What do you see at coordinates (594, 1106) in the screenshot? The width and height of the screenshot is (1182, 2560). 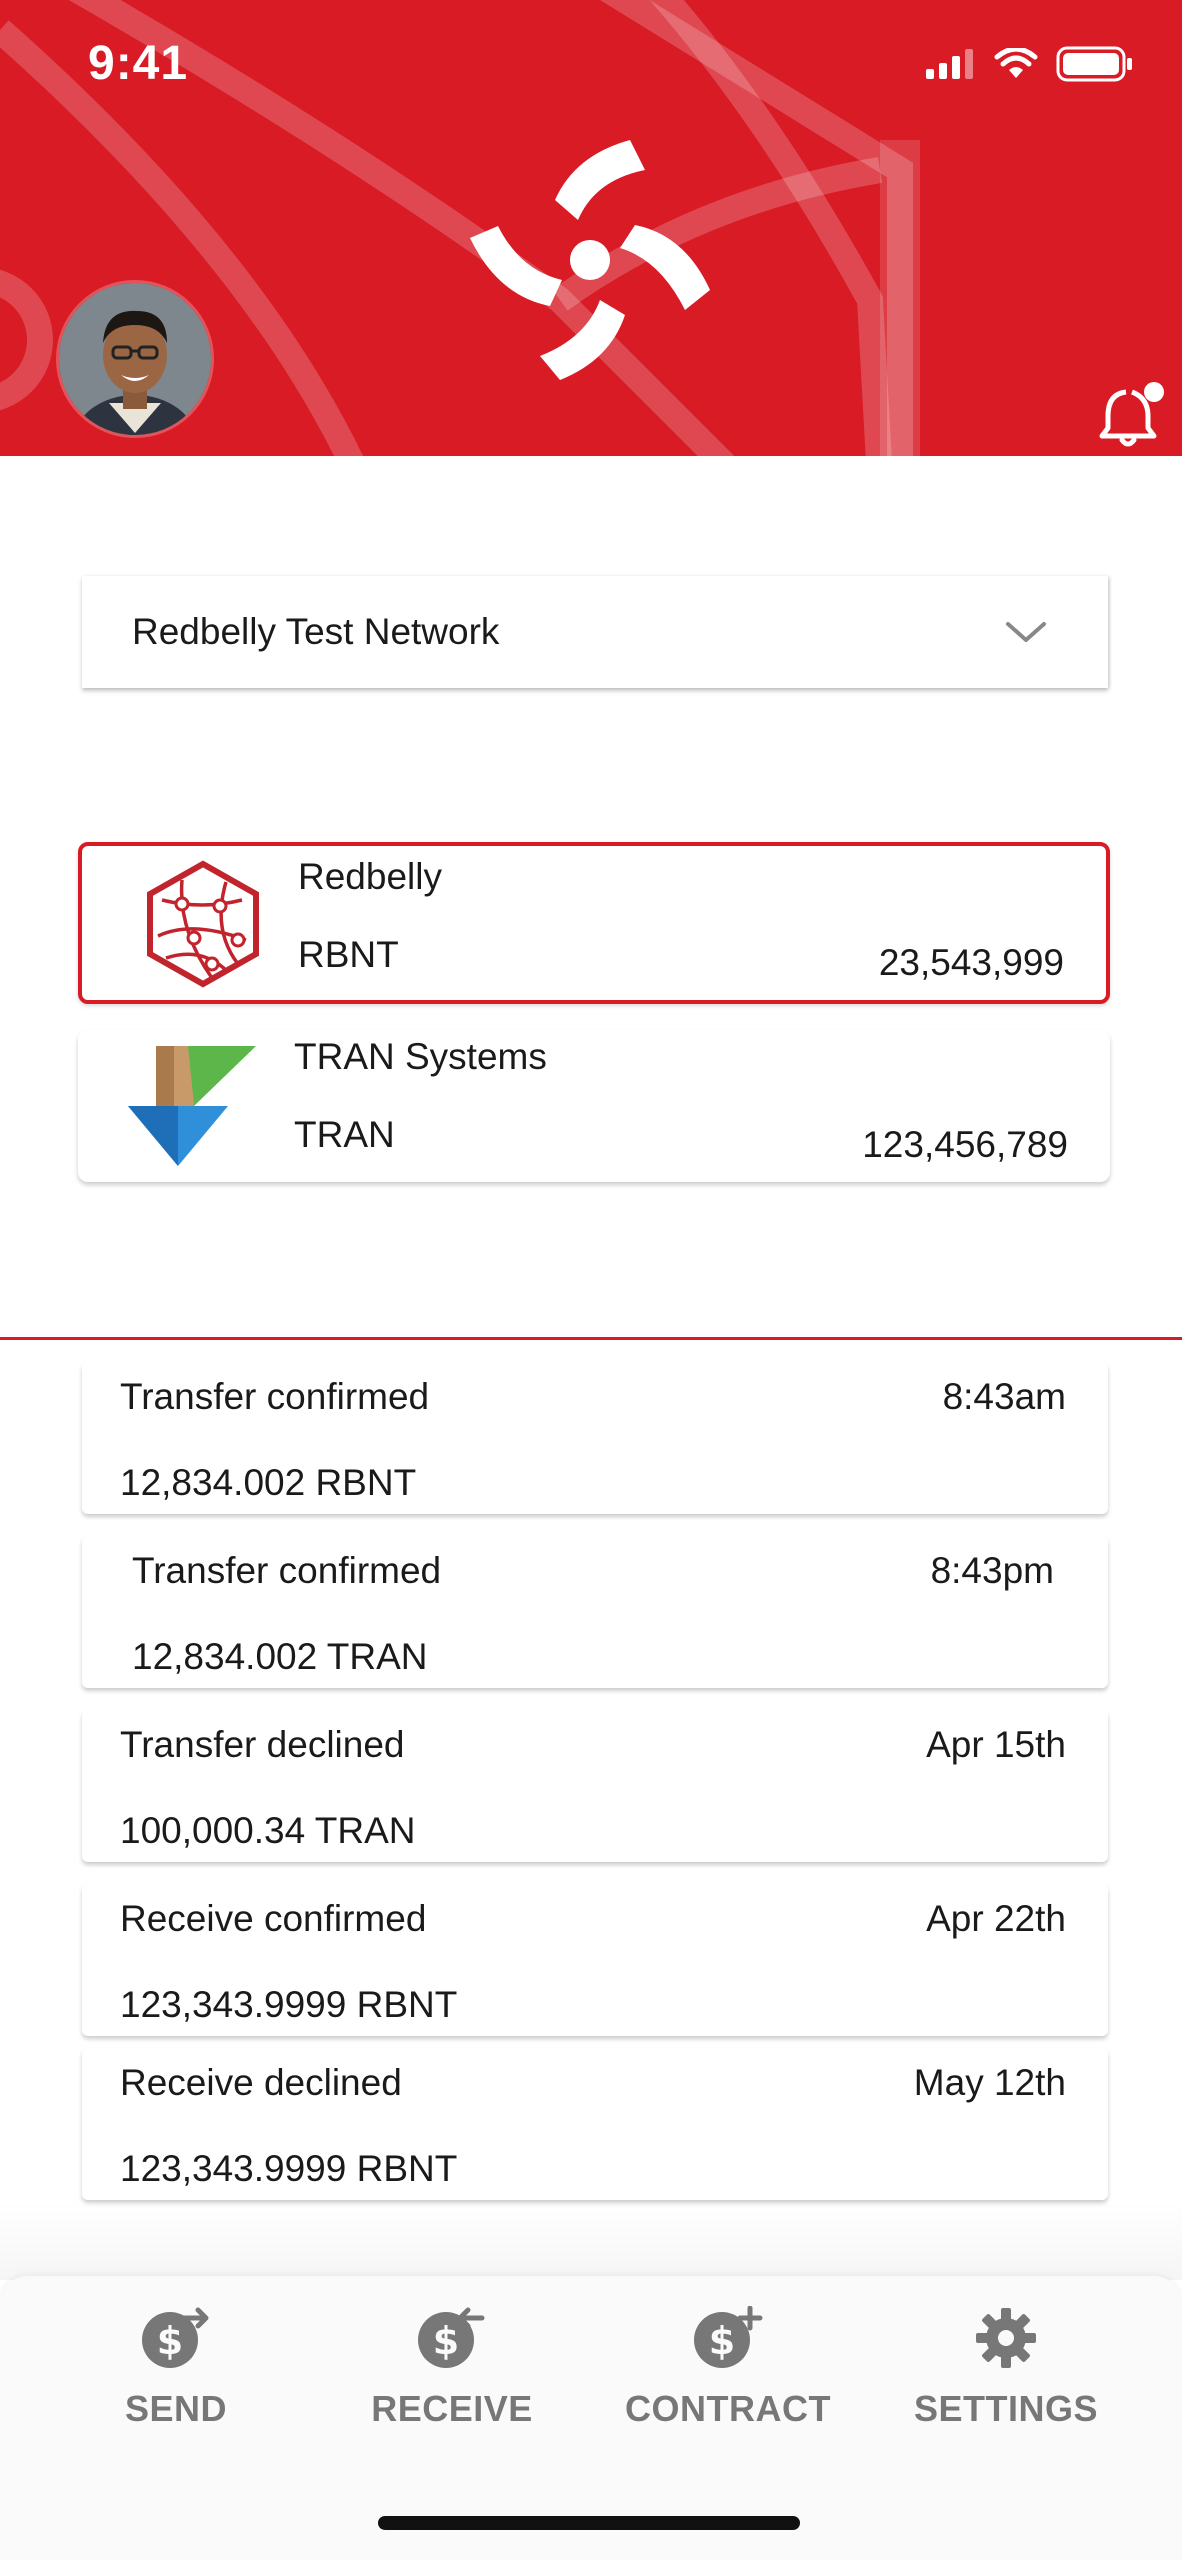 I see `token-card-tran: TRAN Systems TRAN 123,456,789` at bounding box center [594, 1106].